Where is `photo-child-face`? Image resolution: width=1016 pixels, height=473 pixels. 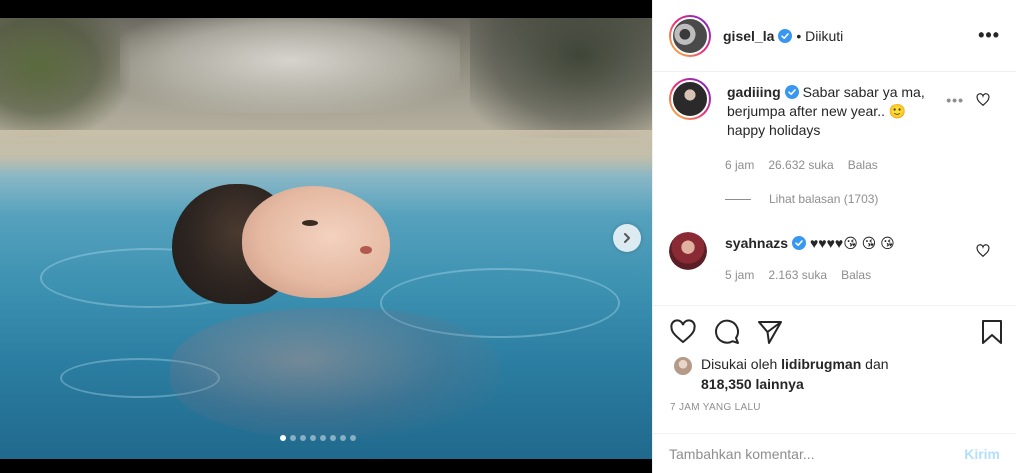
photo-child-face is located at coordinates (316, 242).